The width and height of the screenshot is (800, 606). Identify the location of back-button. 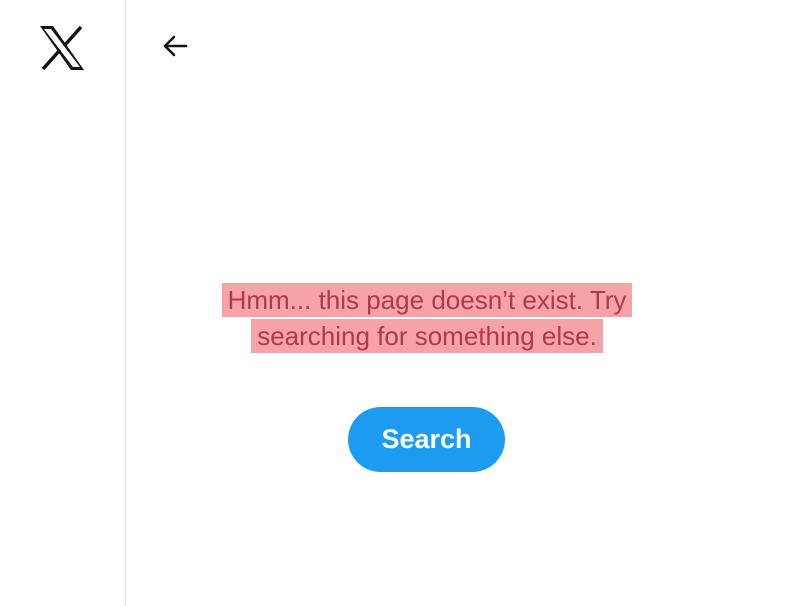
(175, 46).